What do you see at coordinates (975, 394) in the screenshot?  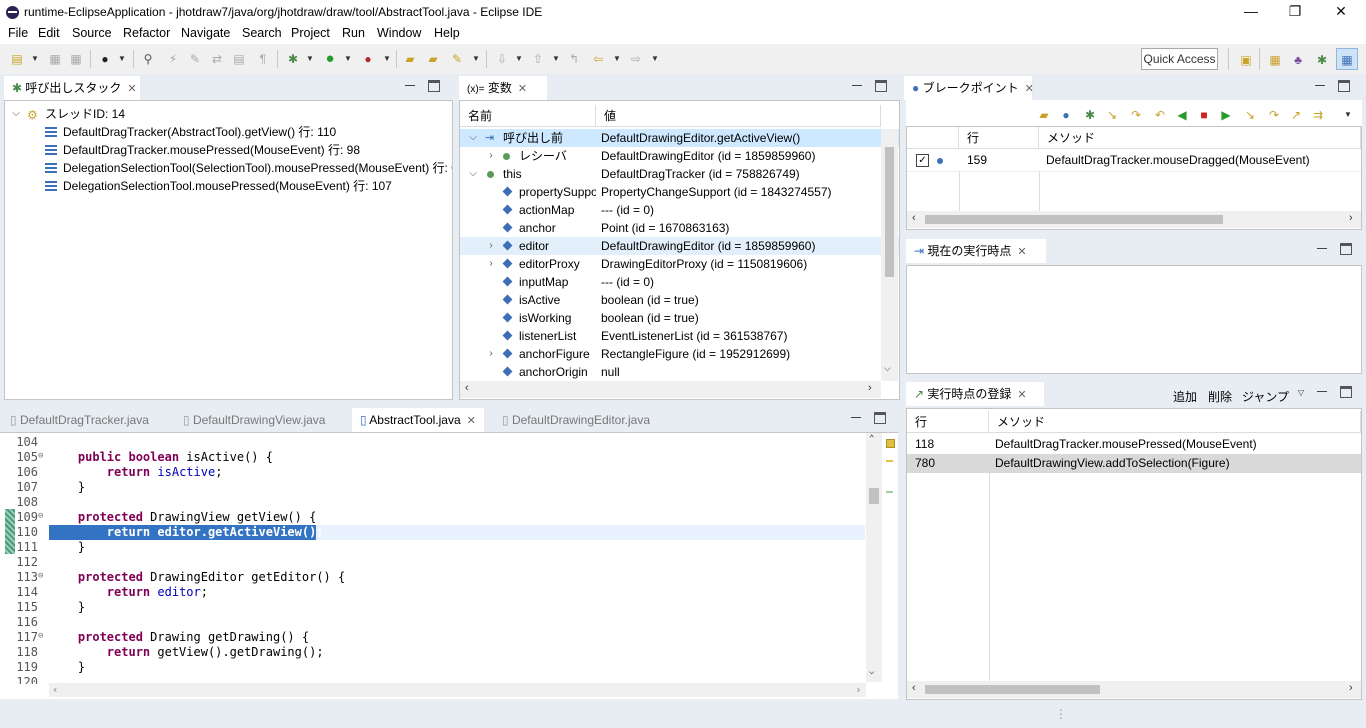 I see `tab-exec-log: ↗ 実行時点の登録 ✕` at bounding box center [975, 394].